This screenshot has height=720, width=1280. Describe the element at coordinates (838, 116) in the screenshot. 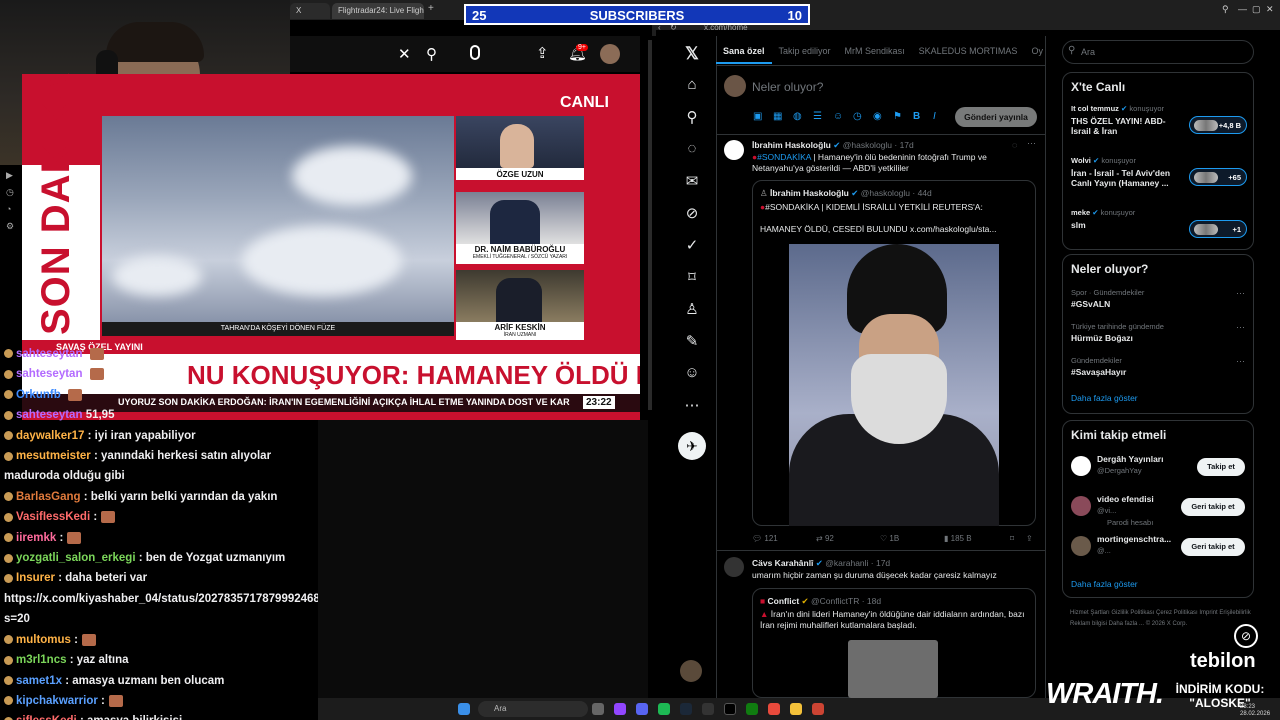

I see `emoji-icon: ☺` at that location.